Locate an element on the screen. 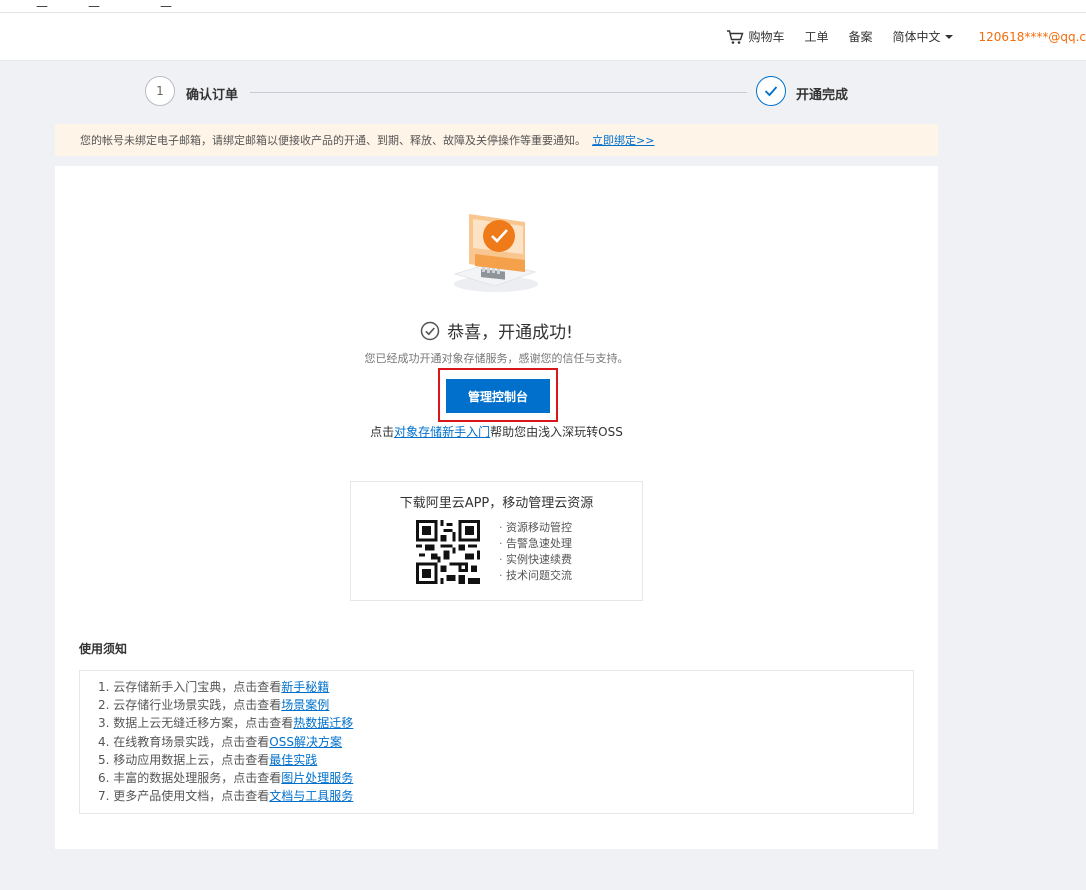  order-steps: 1 确认订单 开通完成 is located at coordinates (500, 93).